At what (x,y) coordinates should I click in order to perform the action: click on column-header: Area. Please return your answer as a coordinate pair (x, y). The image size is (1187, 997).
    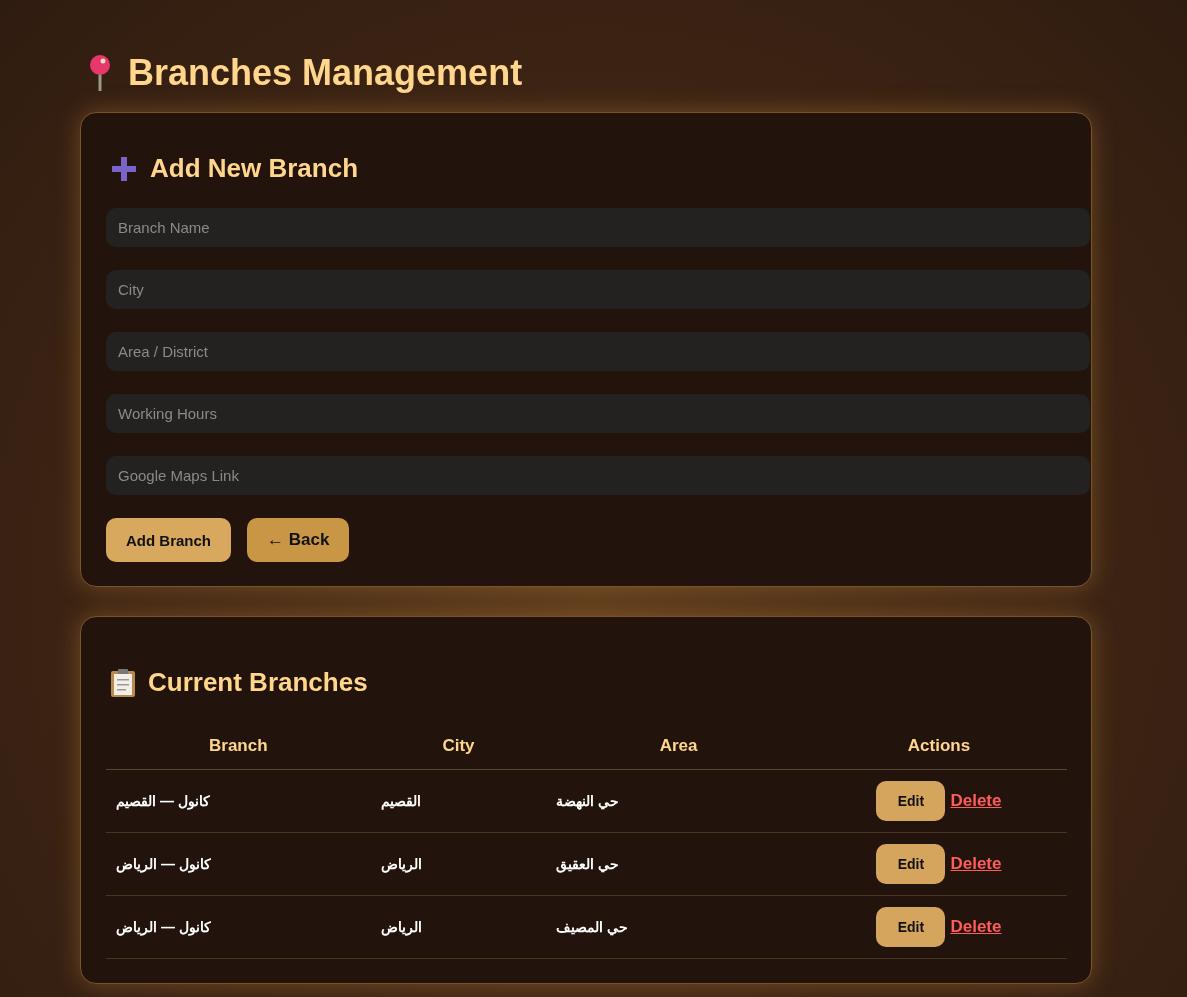
    Looking at the image, I should click on (678, 746).